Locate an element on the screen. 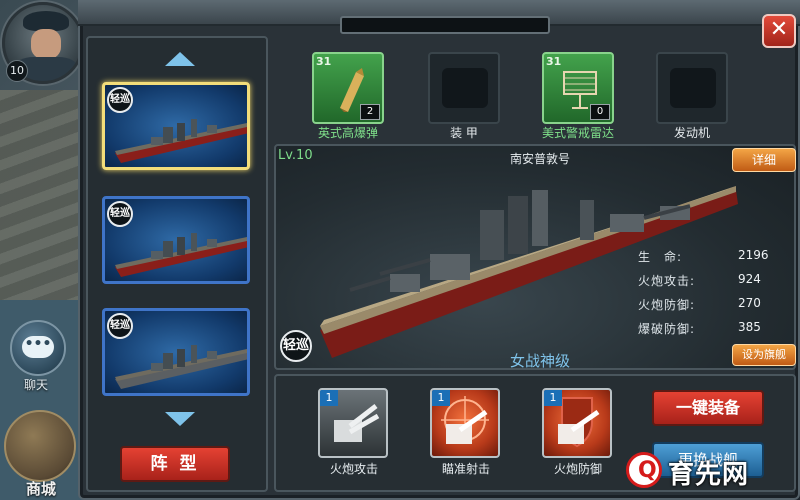 Image resolution: width=800 pixels, height=500 pixels. title-slot is located at coordinates (445, 25).